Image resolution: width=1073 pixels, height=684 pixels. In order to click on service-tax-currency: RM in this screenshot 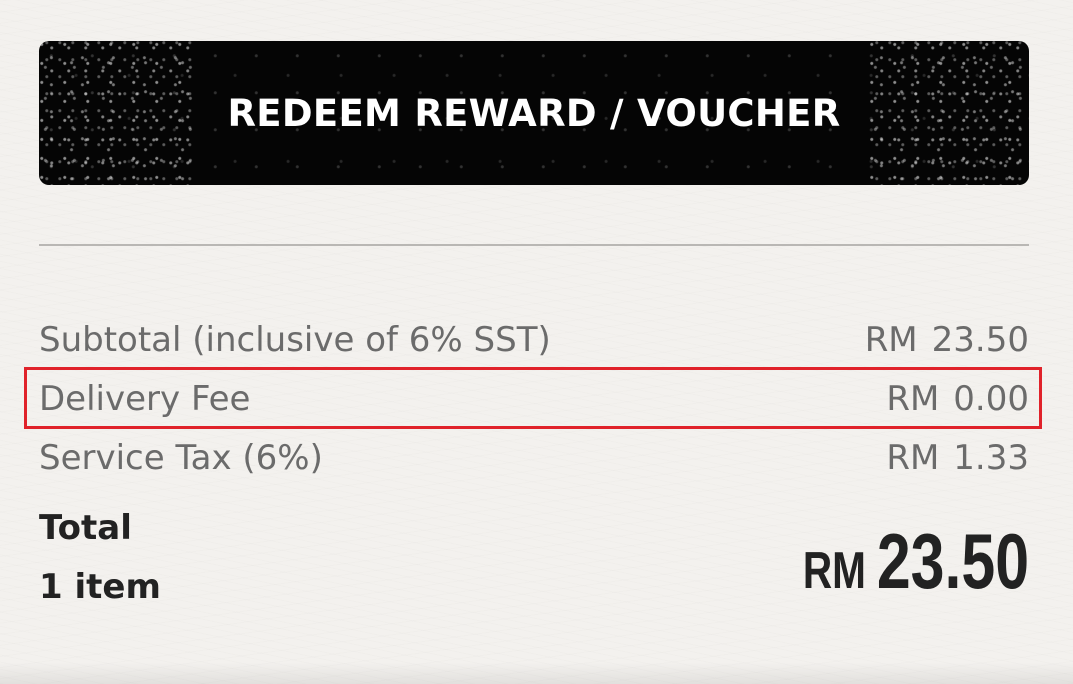, I will do `click(913, 458)`.